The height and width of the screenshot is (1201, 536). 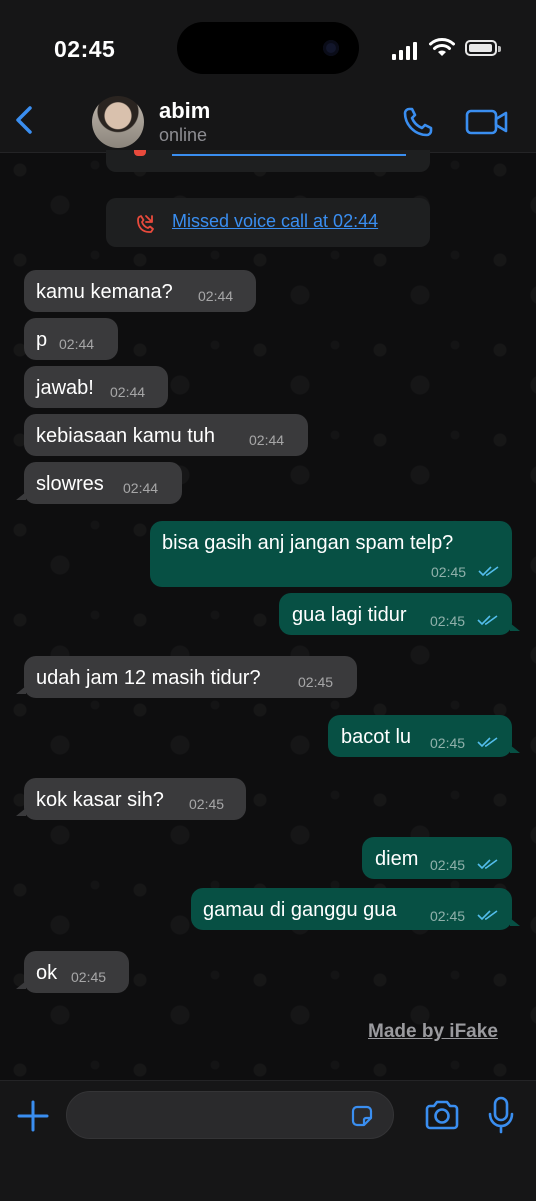 I want to click on message-text: bacot lu, so click(x=376, y=737).